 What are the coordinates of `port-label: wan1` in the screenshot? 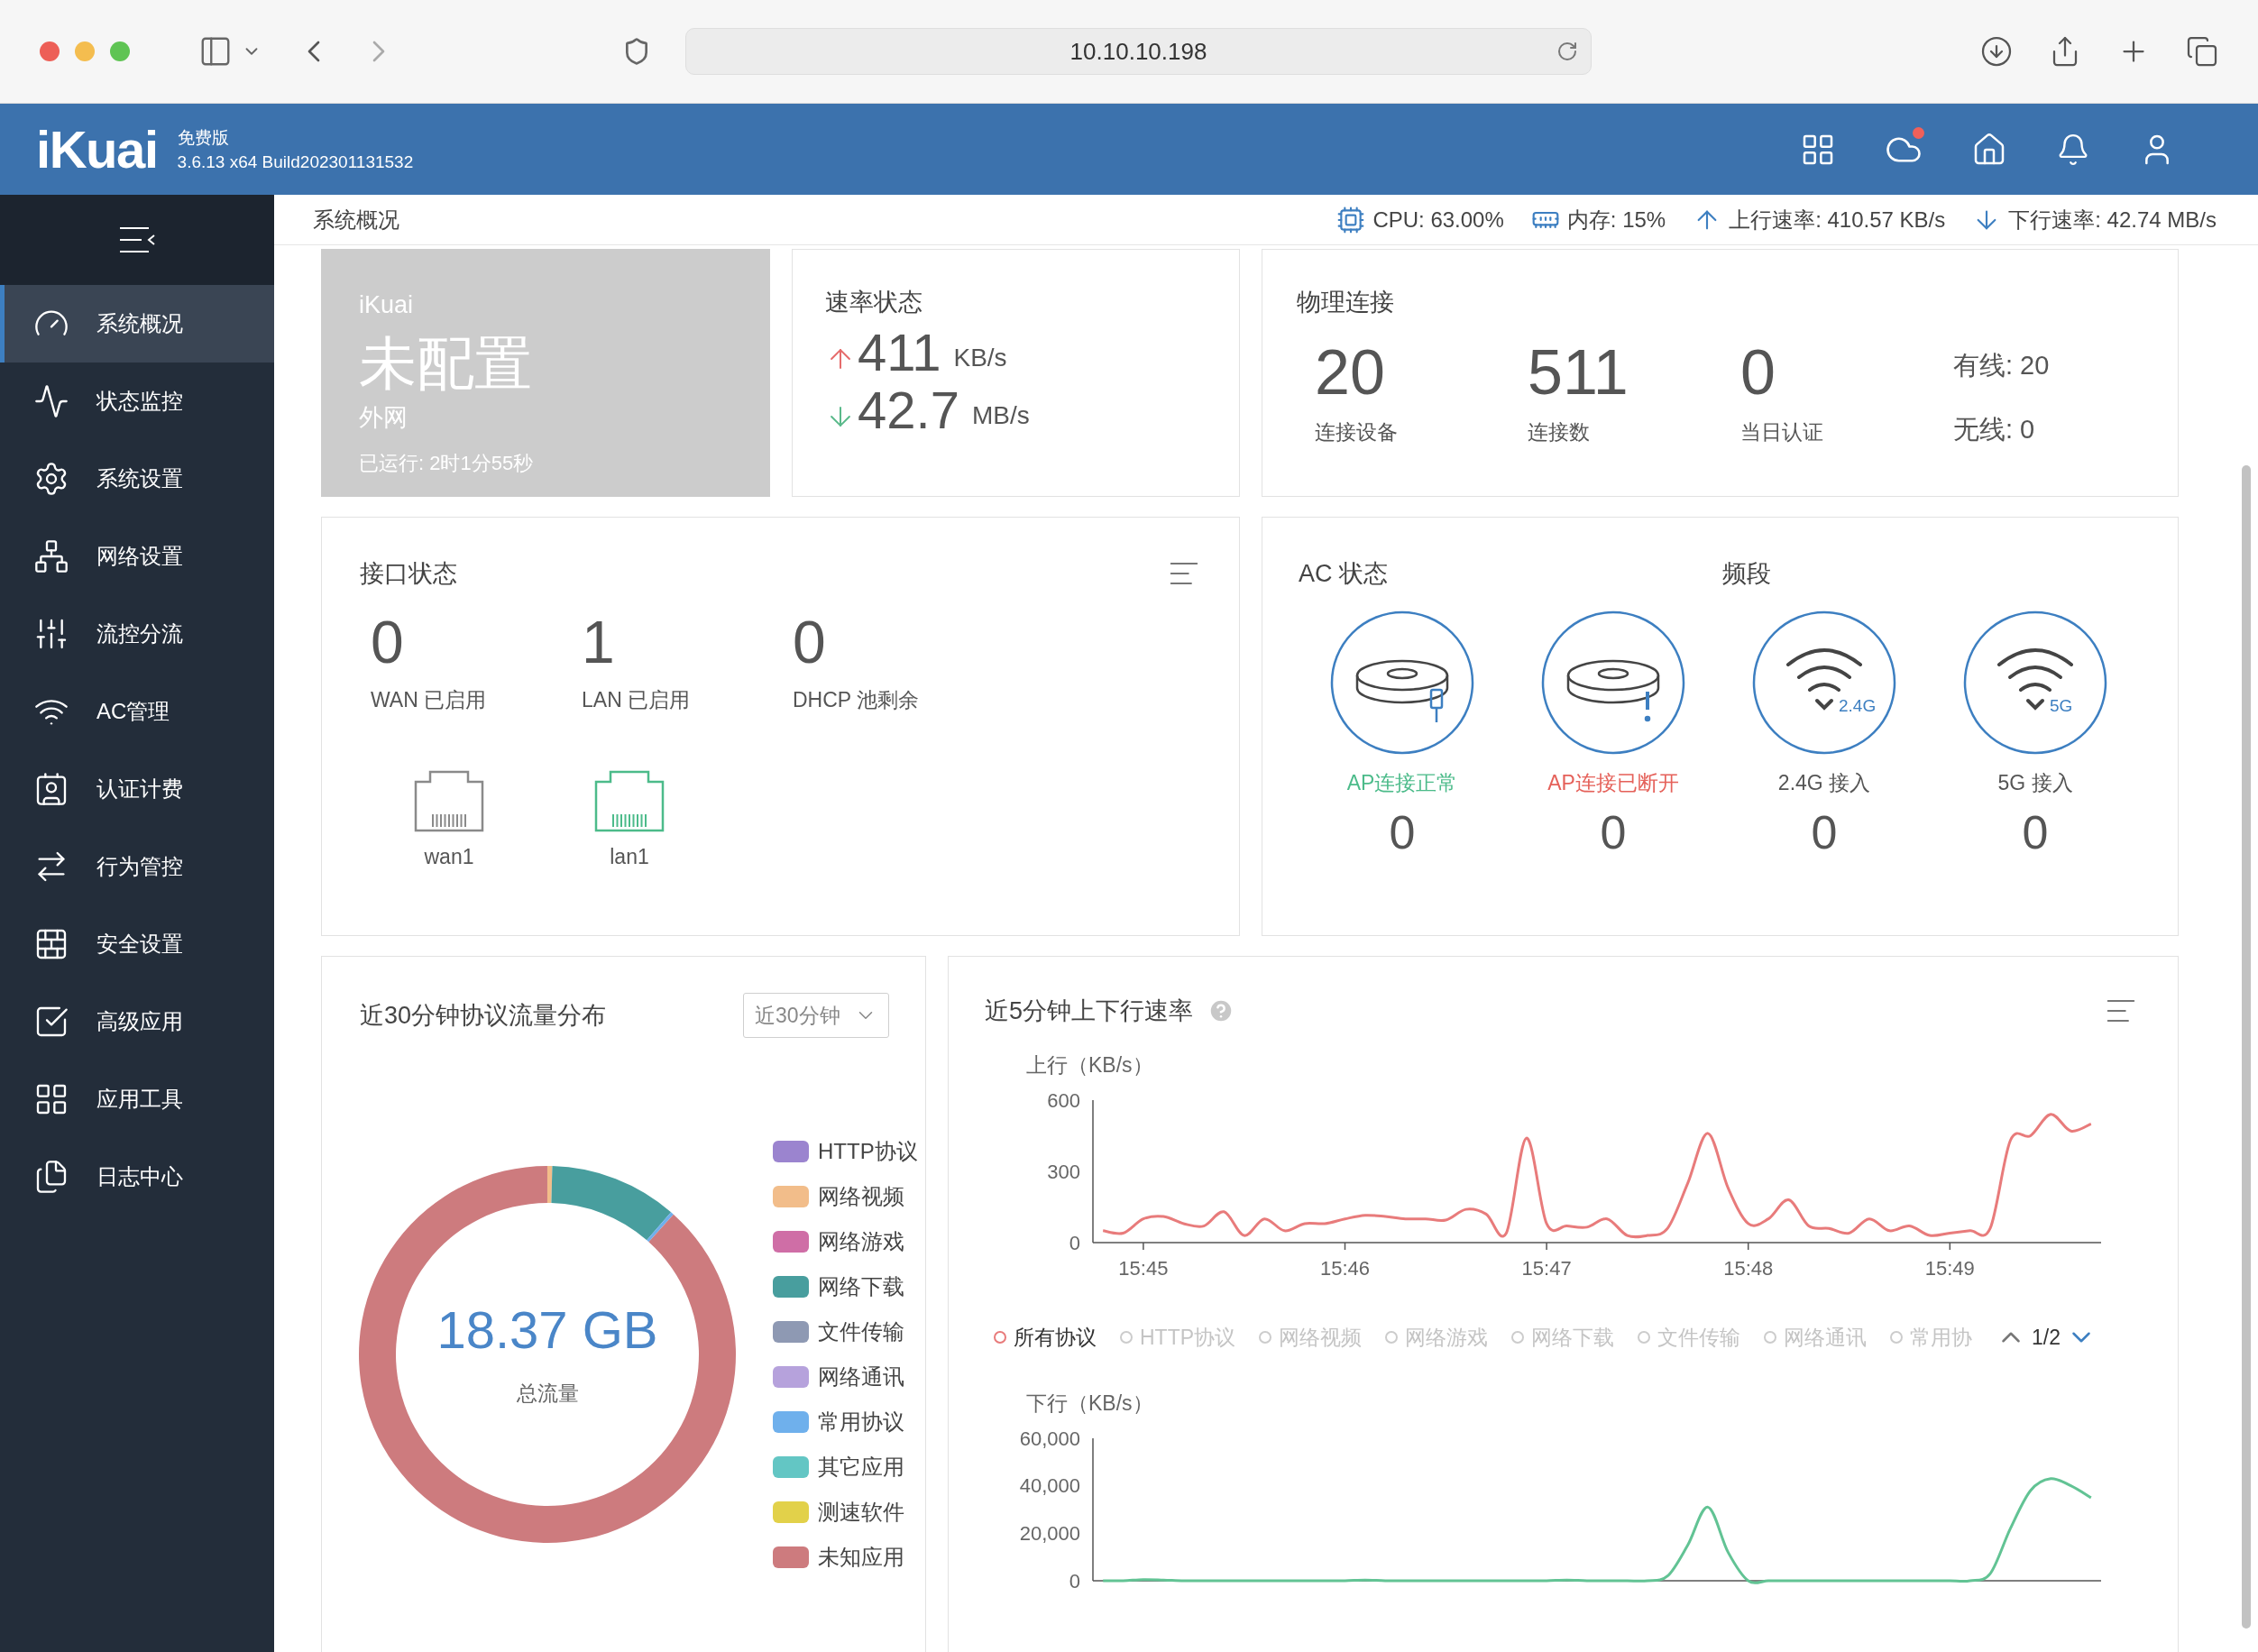 It's located at (449, 857).